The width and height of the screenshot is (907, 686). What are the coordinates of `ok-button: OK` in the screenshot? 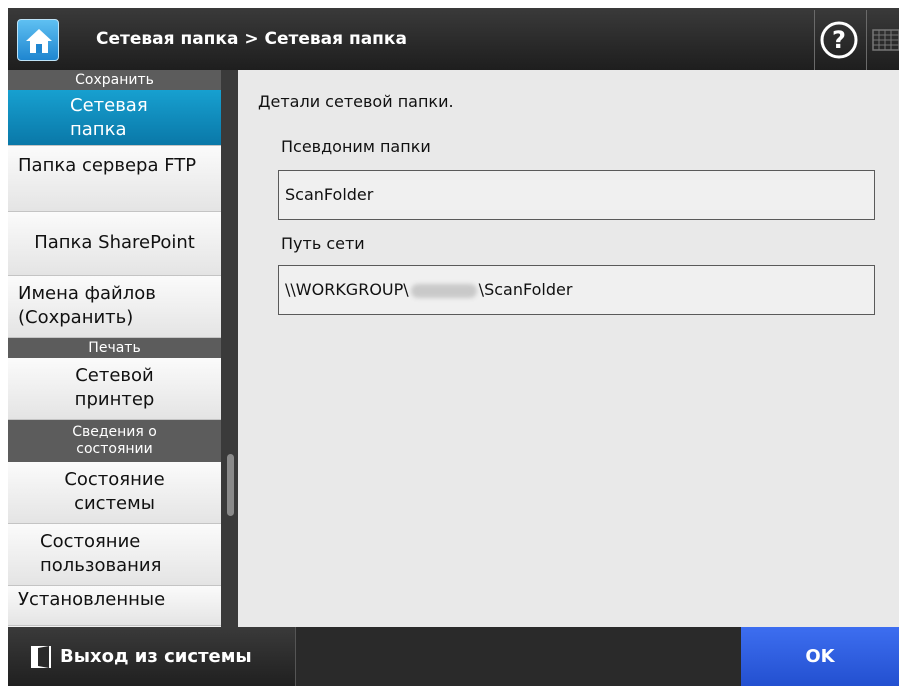 It's located at (820, 656).